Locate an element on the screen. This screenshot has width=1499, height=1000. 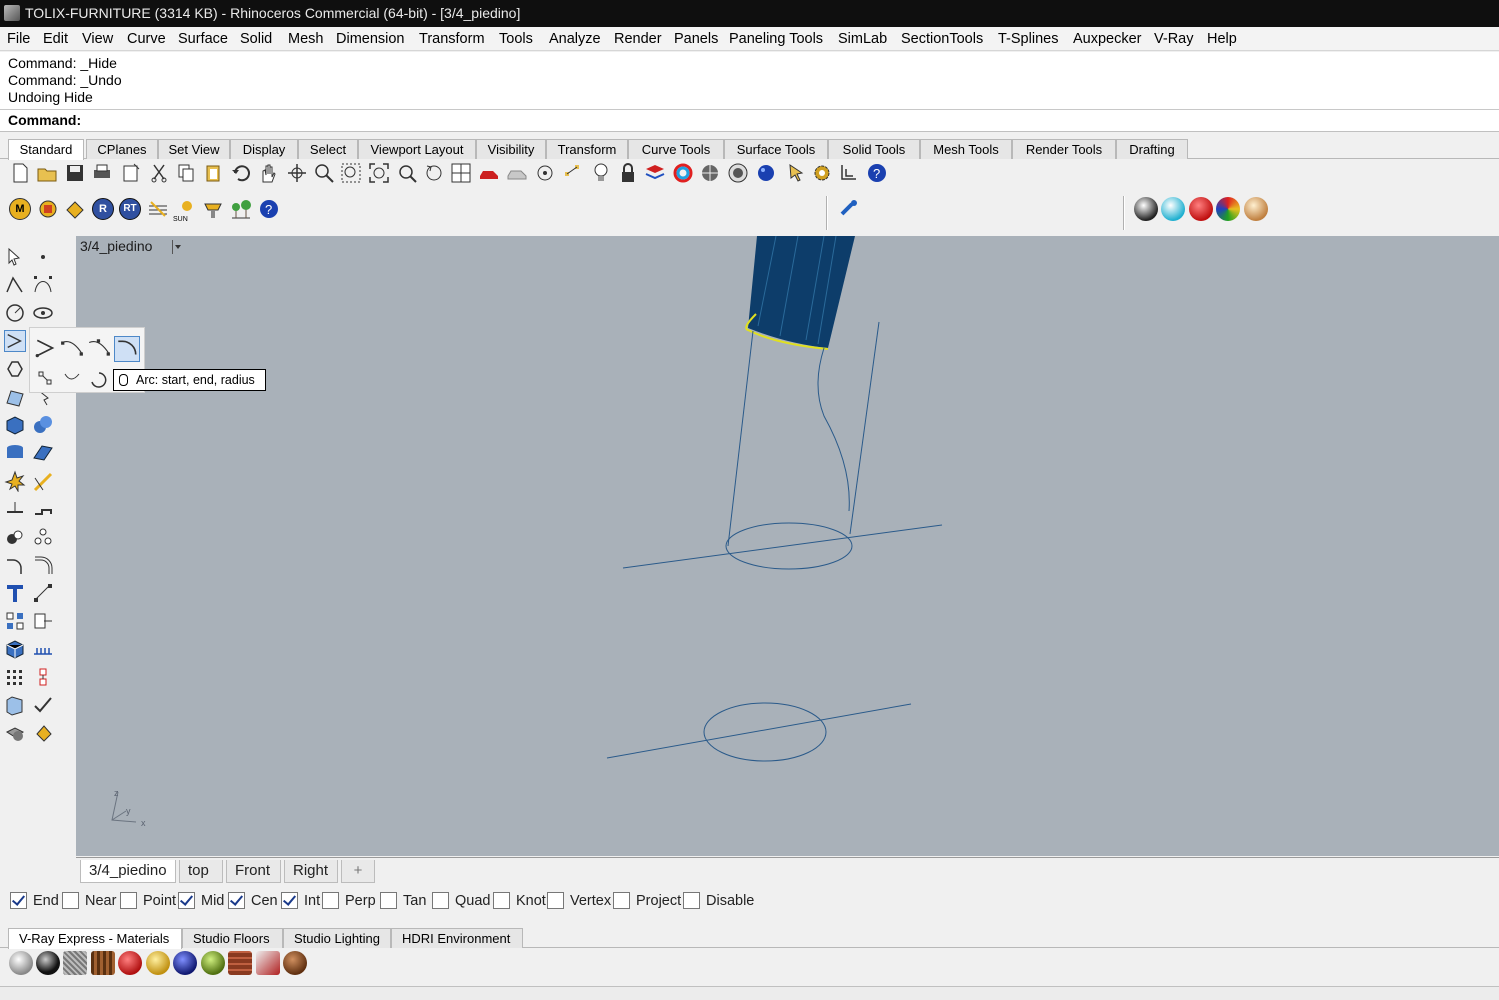
curve-control-points-icon is located at coordinates (43, 285).